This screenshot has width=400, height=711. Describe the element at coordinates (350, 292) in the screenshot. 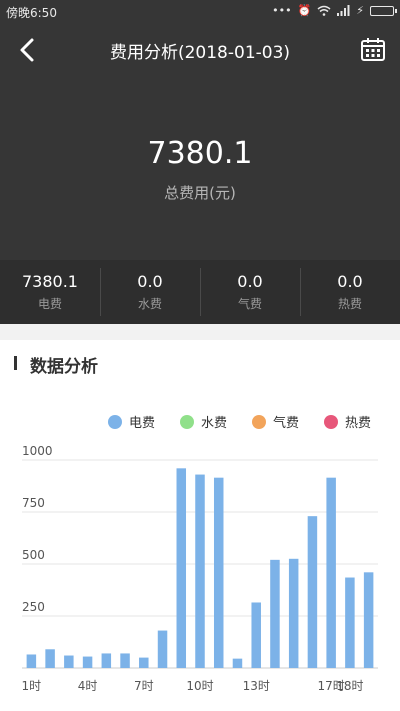

I see `breakdown-heating: 0.0 热费` at that location.